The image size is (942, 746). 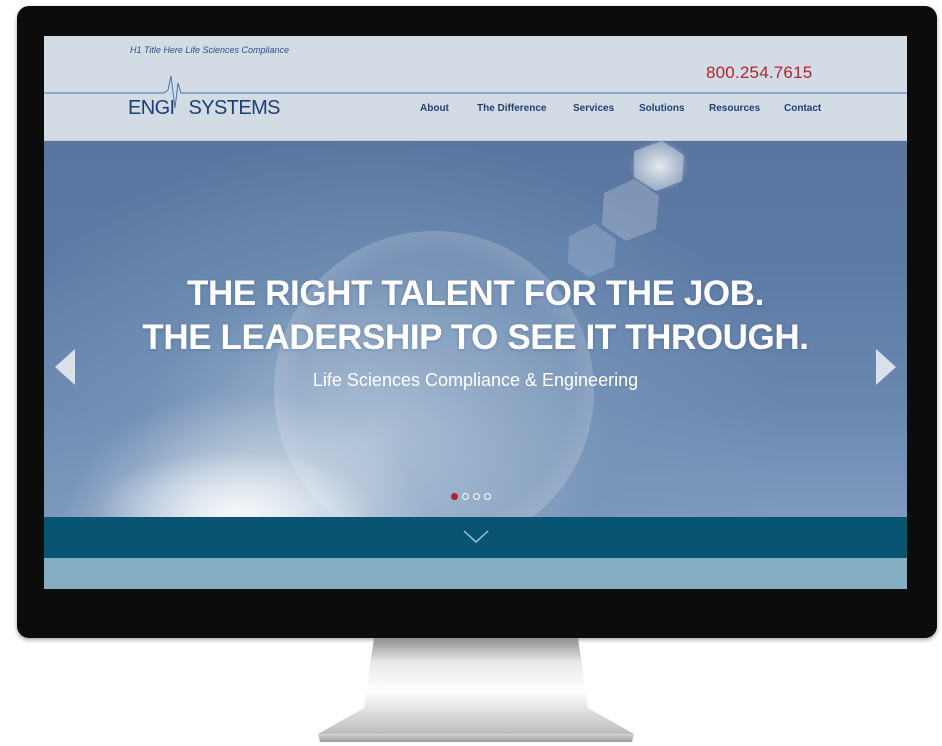 What do you see at coordinates (475, 293) in the screenshot?
I see `hero-headline-line-1: THE RIGHT TALENT FOR THE JOB.` at bounding box center [475, 293].